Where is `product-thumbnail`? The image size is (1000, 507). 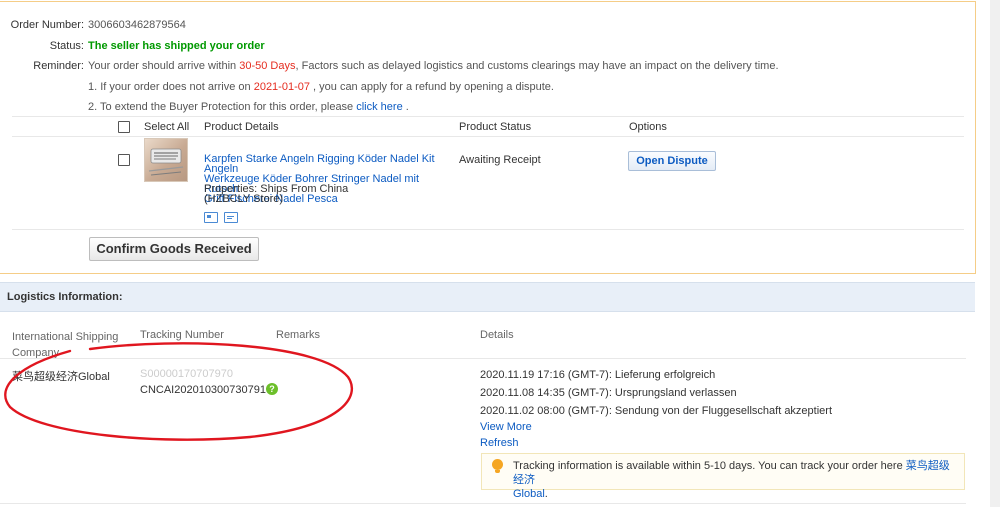
product-thumbnail is located at coordinates (166, 160).